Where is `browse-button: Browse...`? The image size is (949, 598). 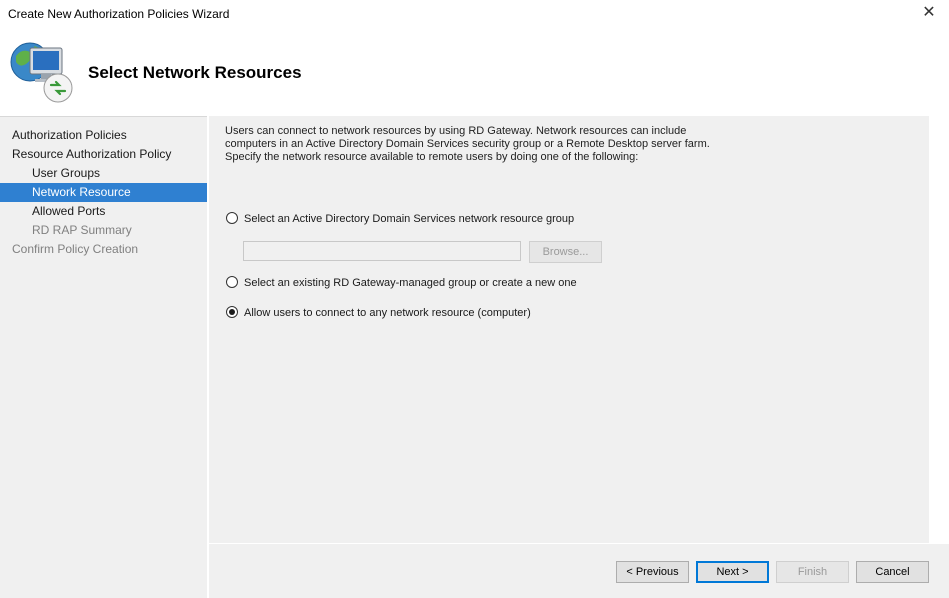 browse-button: Browse... is located at coordinates (565, 252).